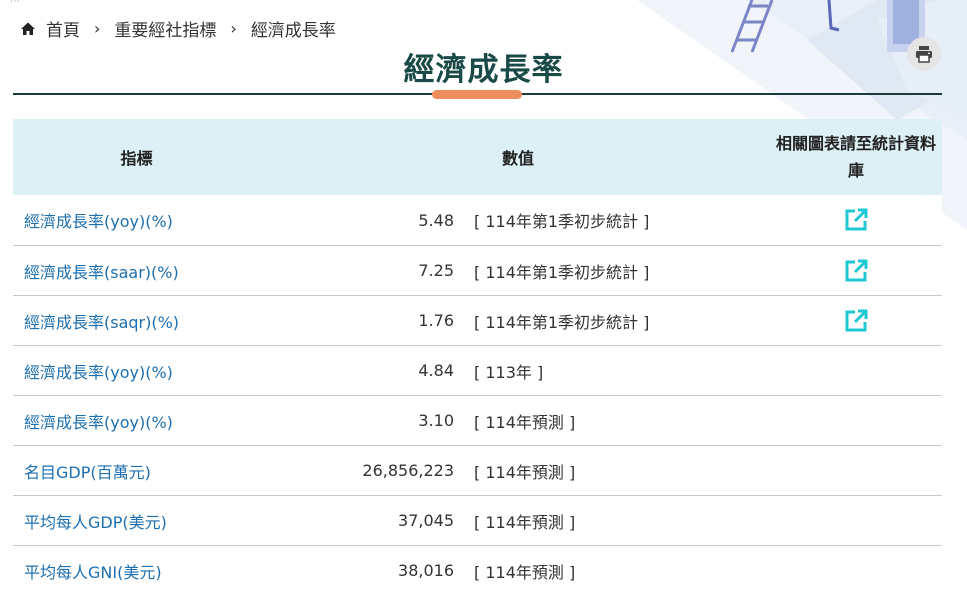 The height and width of the screenshot is (595, 967). I want to click on header-value: 數值, so click(518, 157).